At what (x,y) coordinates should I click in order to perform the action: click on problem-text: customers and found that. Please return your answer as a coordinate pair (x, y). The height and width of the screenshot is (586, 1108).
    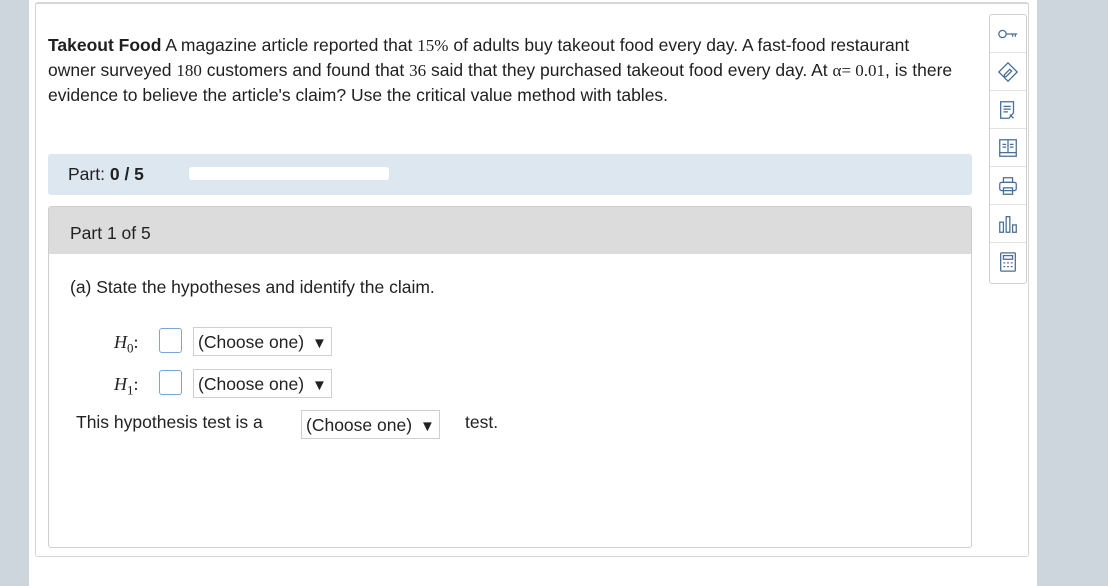
    Looking at the image, I should click on (305, 70).